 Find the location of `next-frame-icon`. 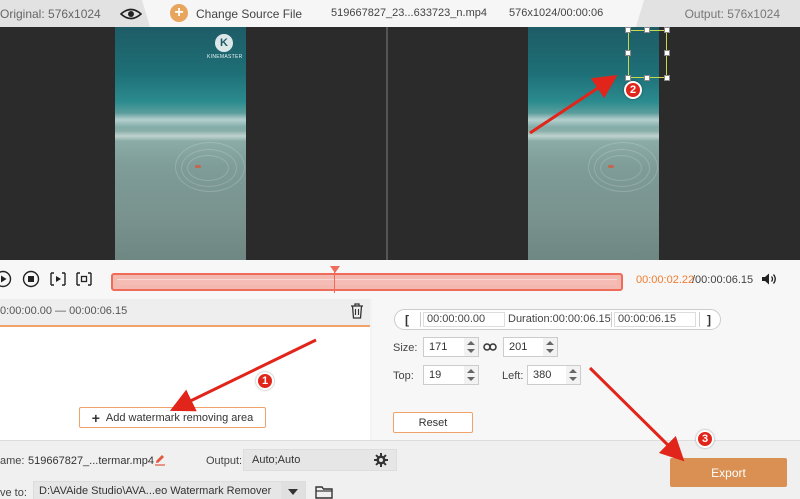

next-frame-icon is located at coordinates (58, 279).